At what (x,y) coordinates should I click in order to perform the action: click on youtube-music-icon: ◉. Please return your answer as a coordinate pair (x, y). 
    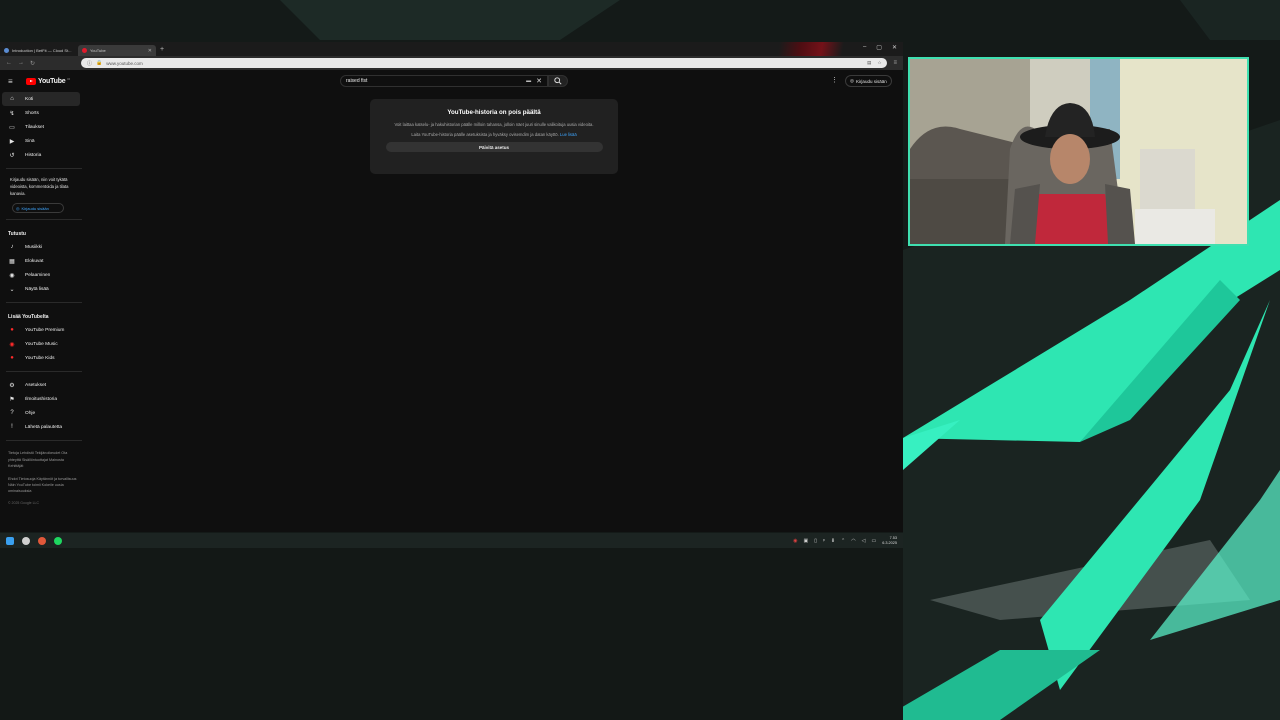
    Looking at the image, I should click on (12, 344).